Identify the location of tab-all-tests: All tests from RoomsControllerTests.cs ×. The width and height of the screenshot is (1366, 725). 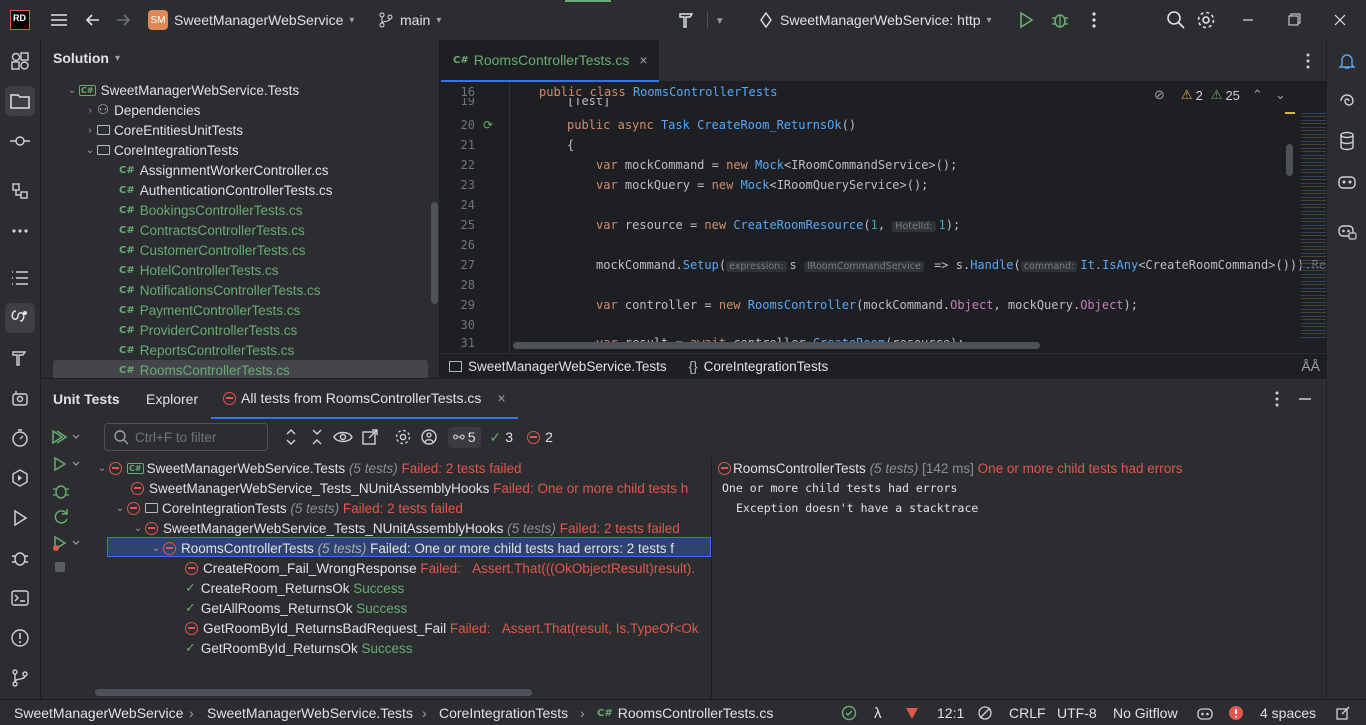
(364, 399).